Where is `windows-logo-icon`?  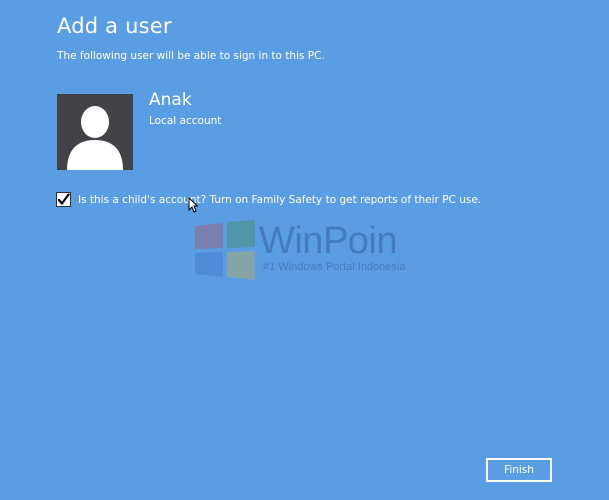 windows-logo-icon is located at coordinates (225, 250).